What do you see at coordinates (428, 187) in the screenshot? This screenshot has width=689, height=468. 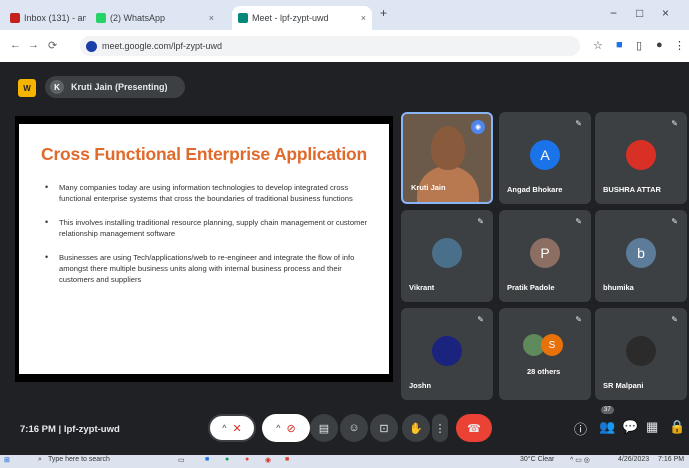 I see `participant-name: Kruti Jain` at bounding box center [428, 187].